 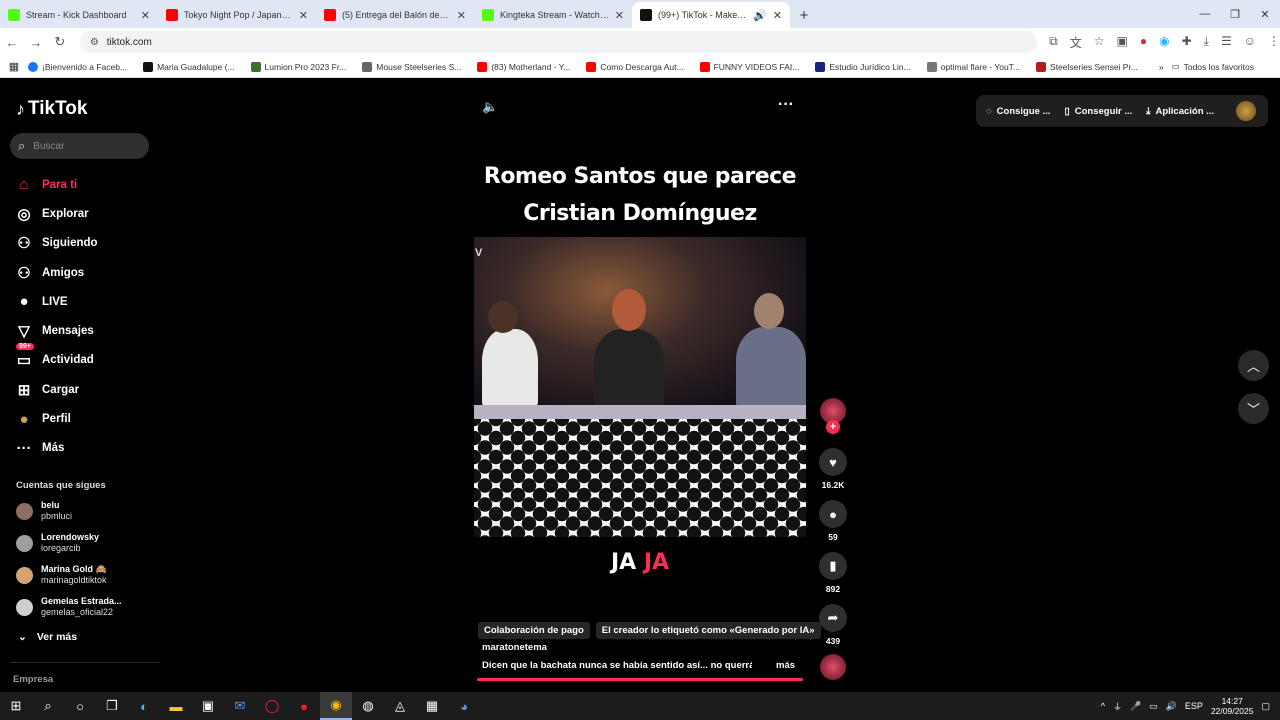 What do you see at coordinates (14, 66) in the screenshot?
I see `apps-grid-icon: ▦` at bounding box center [14, 66].